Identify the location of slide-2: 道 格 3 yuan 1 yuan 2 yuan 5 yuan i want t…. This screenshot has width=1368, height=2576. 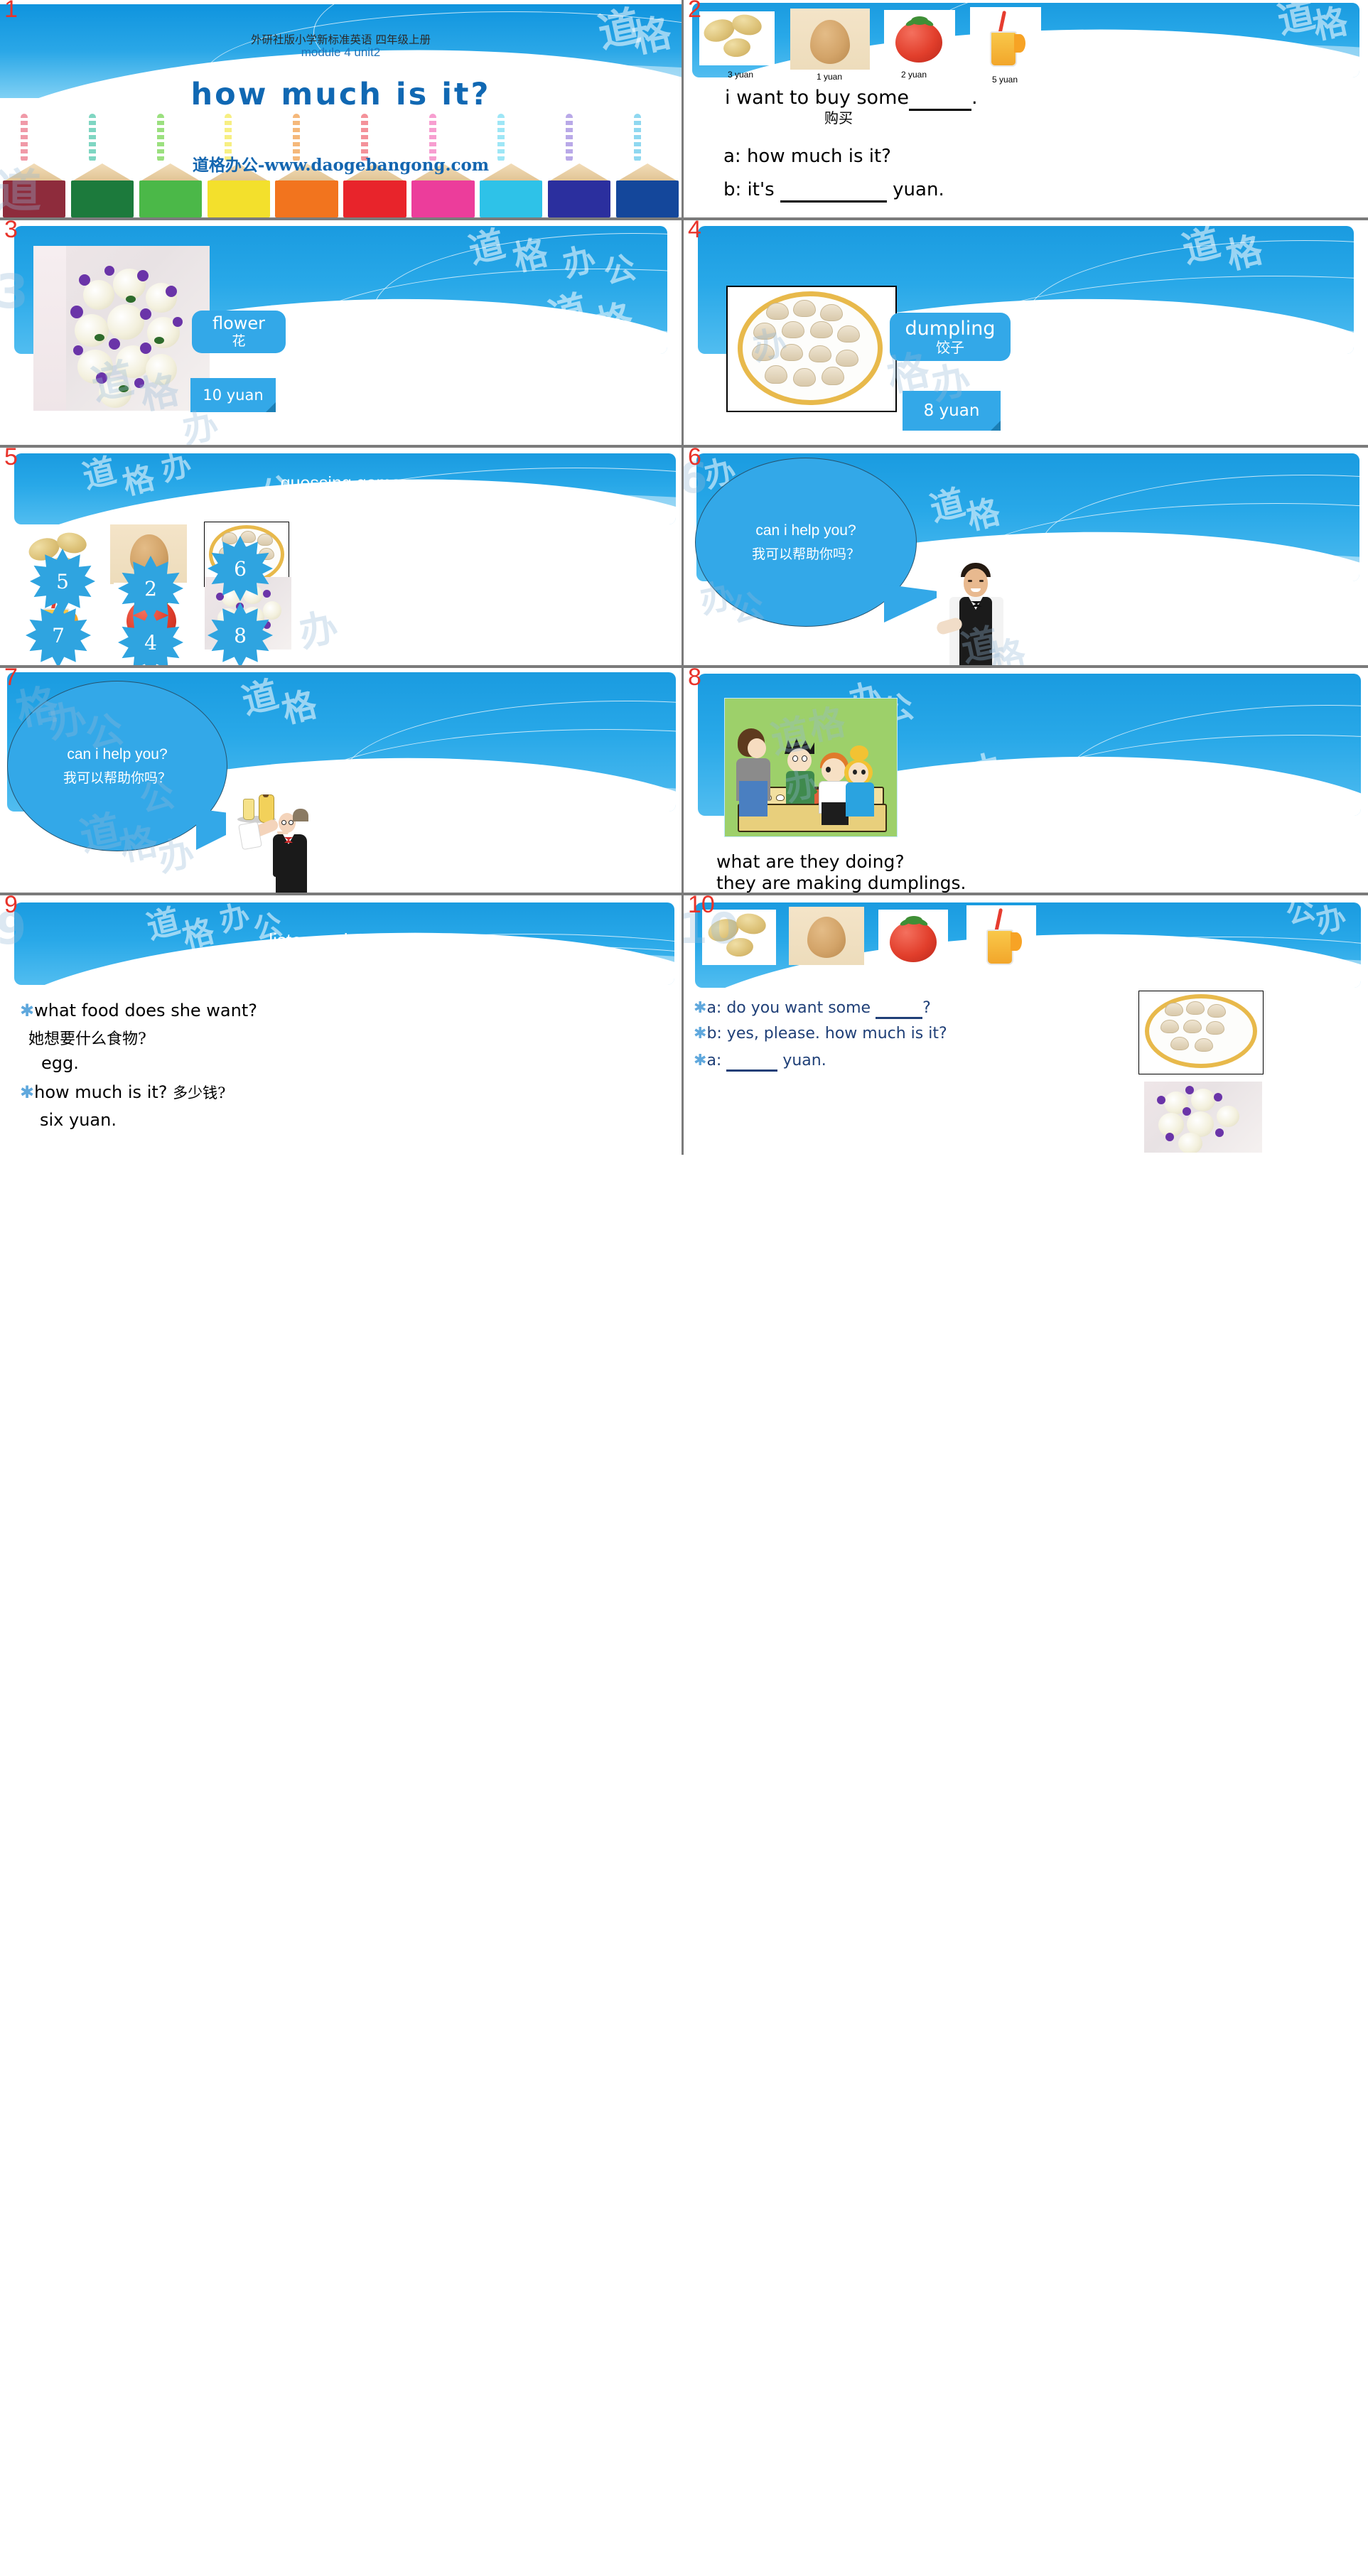
(1026, 108).